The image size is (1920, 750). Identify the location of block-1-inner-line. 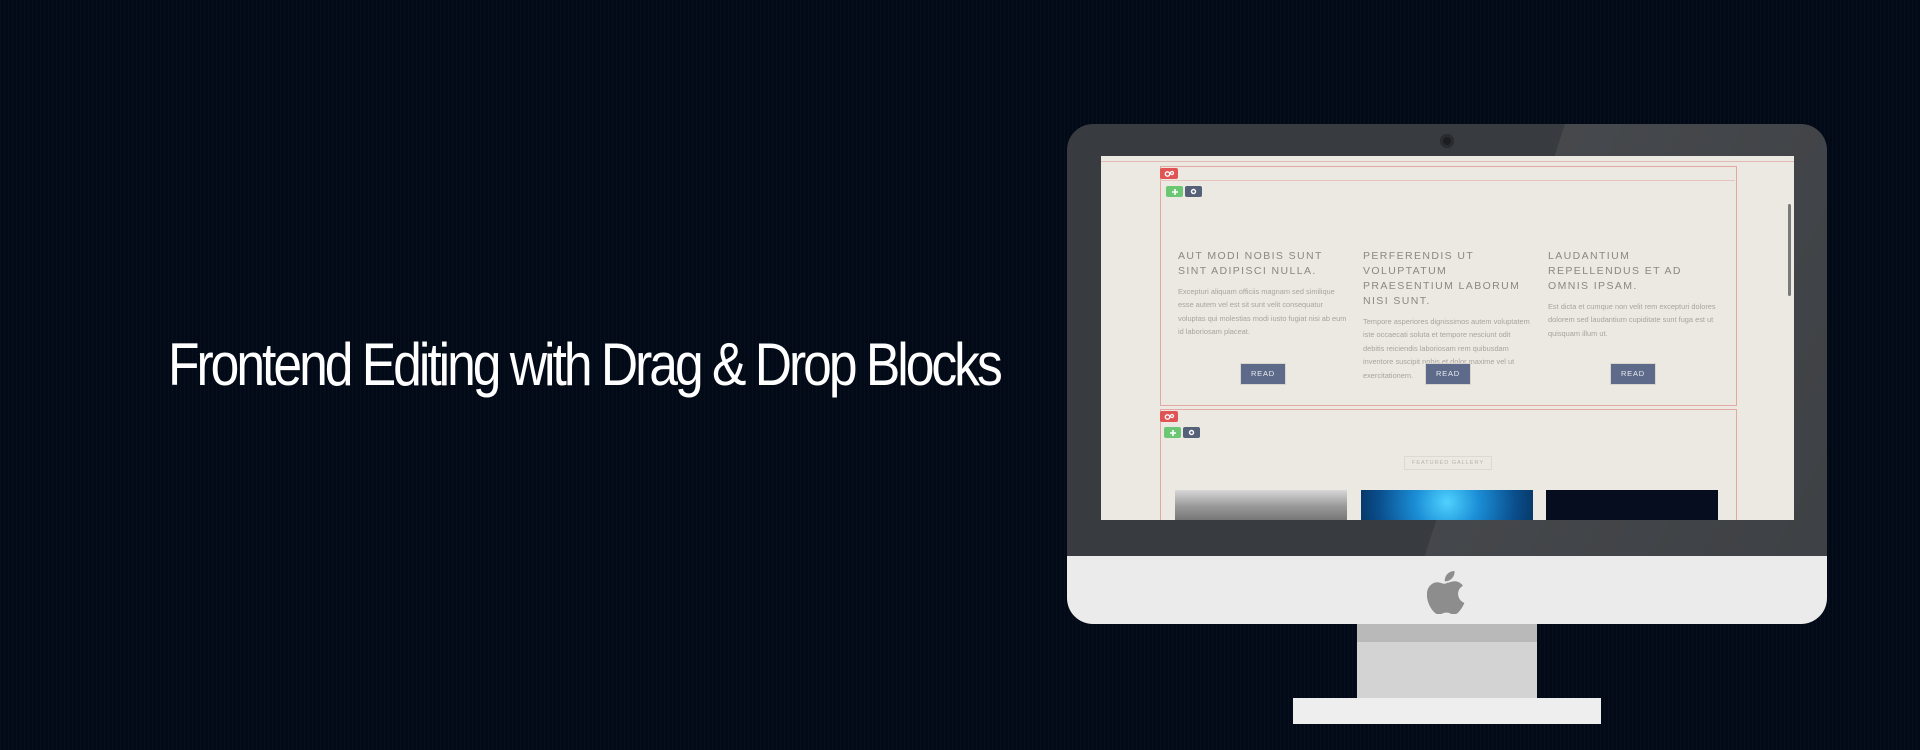
(1447, 180).